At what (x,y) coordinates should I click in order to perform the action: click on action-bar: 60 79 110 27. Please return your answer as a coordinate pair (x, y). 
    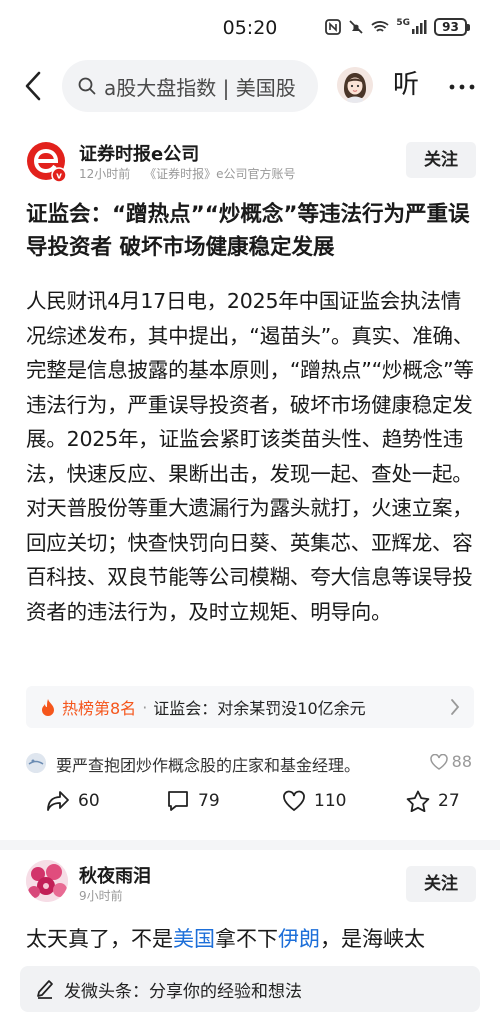
    Looking at the image, I should click on (251, 804).